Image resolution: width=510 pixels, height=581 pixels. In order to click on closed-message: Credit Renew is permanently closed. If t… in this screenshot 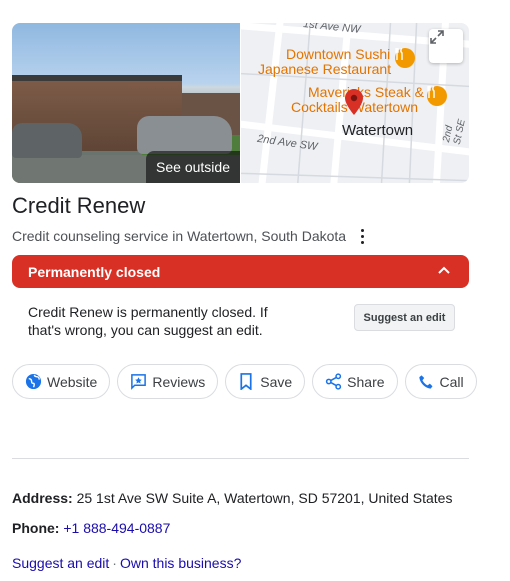, I will do `click(148, 321)`.